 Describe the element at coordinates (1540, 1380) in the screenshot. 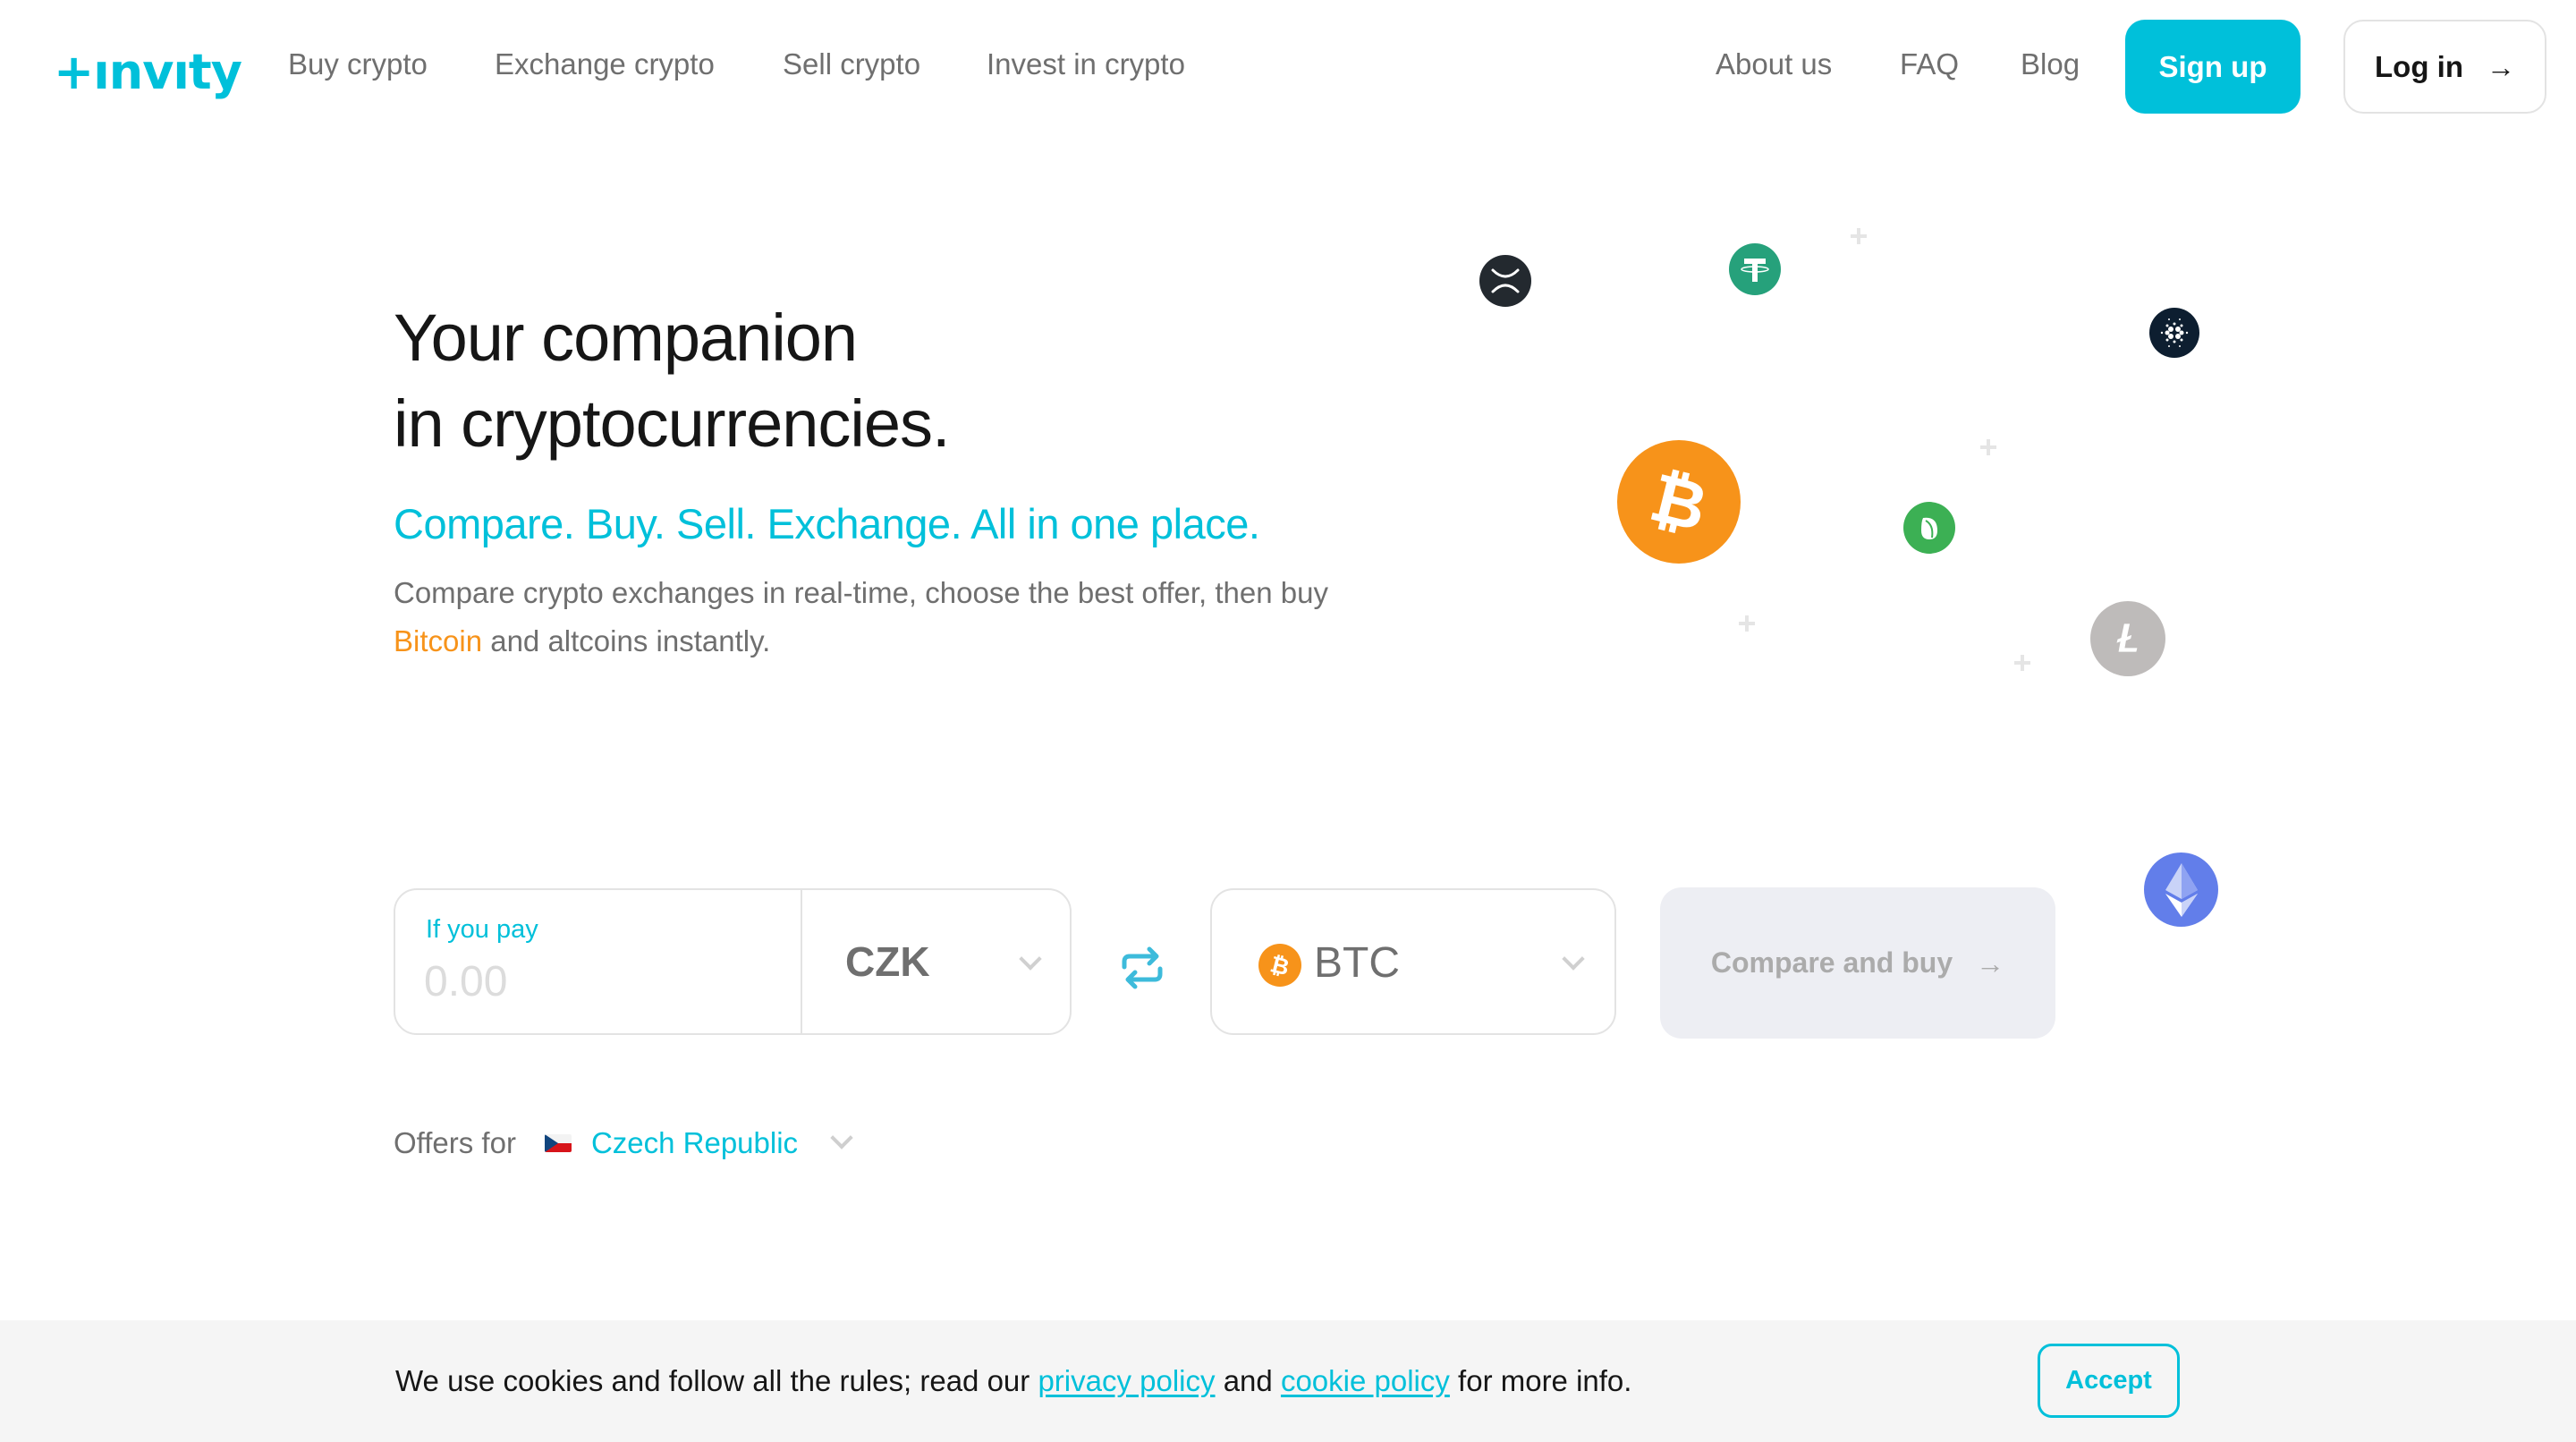

I see `cookie-text-3: for more info.` at that location.